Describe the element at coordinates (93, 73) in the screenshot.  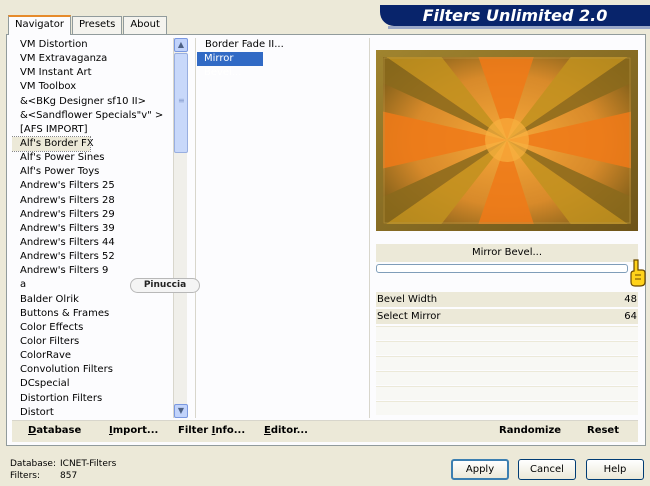
I see `category-item: VM Instant Art` at that location.